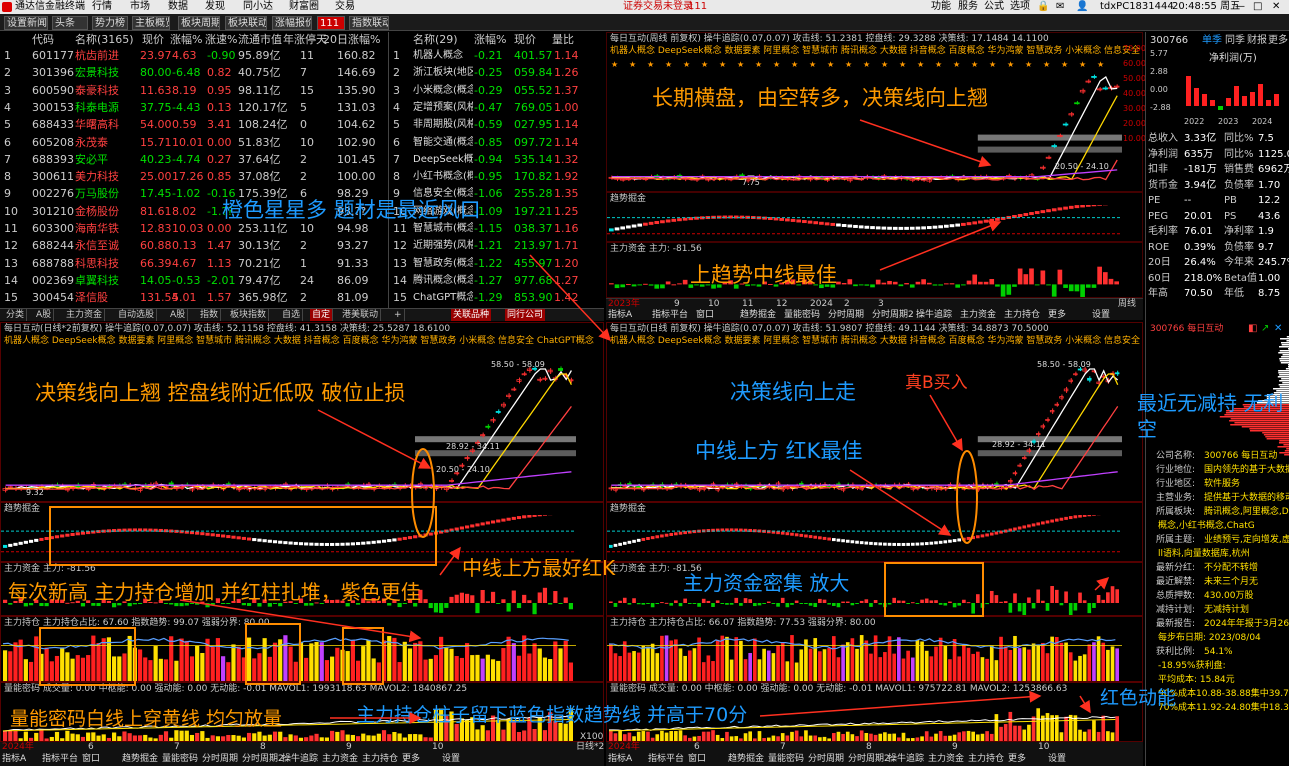 This screenshot has width=1289, height=766. What do you see at coordinates (497, 107) in the screenshot?
I see `concept-row: 4 定增预案(风格)-0.47 769.051.00` at bounding box center [497, 107].